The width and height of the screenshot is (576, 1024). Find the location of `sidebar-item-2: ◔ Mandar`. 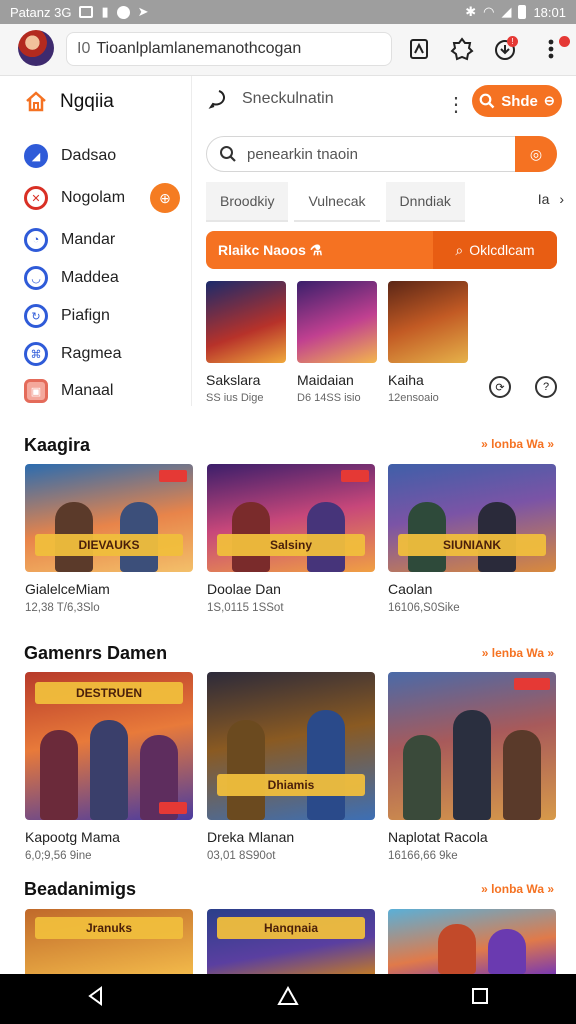

sidebar-item-2: ◔ Mandar is located at coordinates (69, 240).